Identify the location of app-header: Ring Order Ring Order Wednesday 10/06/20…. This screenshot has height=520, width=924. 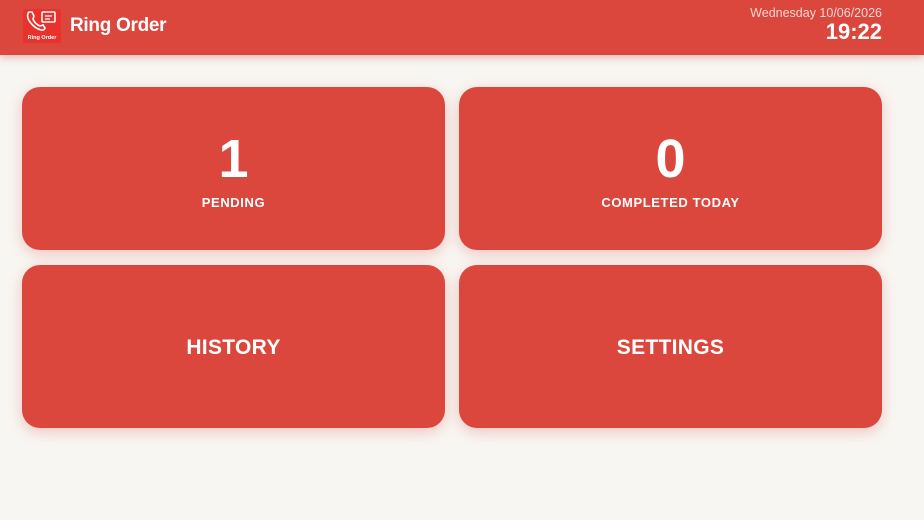
(462, 27).